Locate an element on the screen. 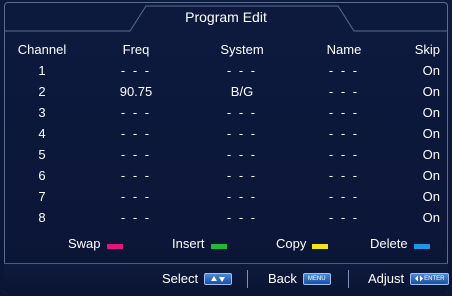 The height and width of the screenshot is (296, 452). channel-number: 1 is located at coordinates (42, 70).